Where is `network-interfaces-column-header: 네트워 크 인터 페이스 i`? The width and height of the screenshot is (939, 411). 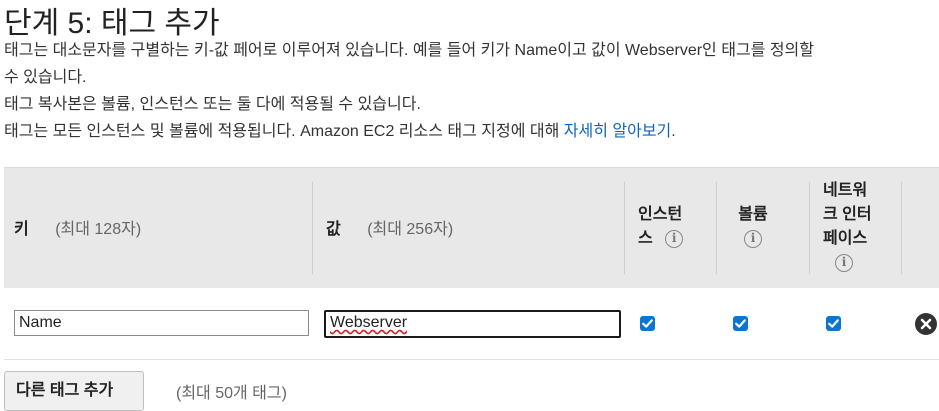
network-interfaces-column-header: 네트워 크 인터 페이스 i is located at coordinates (858, 227).